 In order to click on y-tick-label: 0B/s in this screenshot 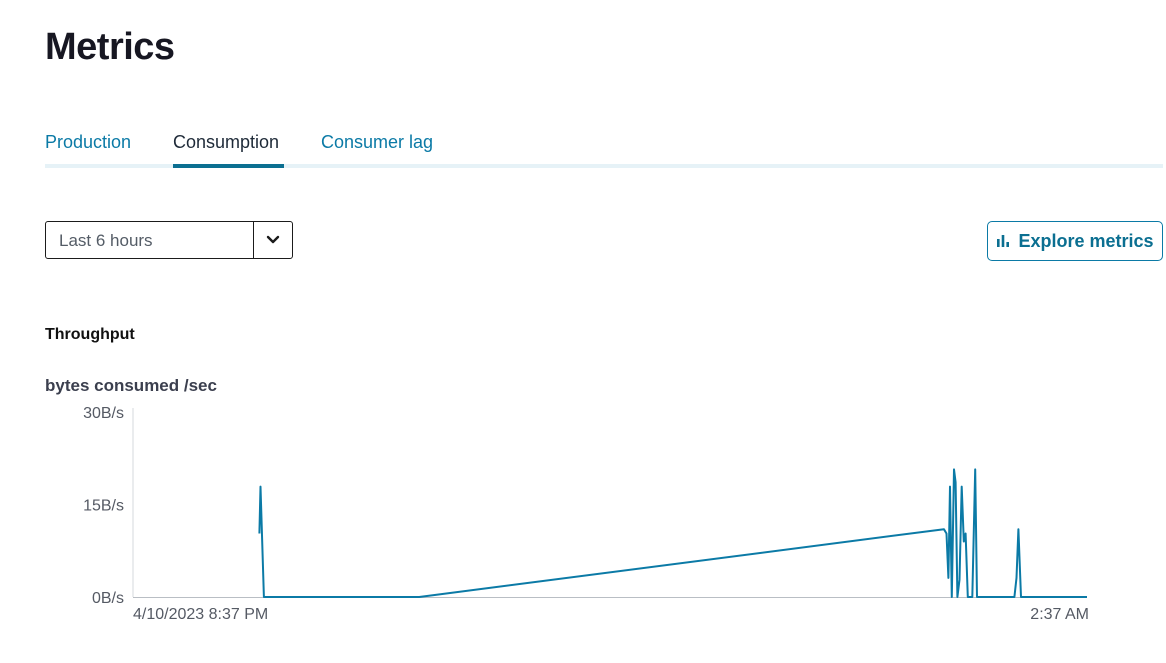, I will do `click(108, 598)`.